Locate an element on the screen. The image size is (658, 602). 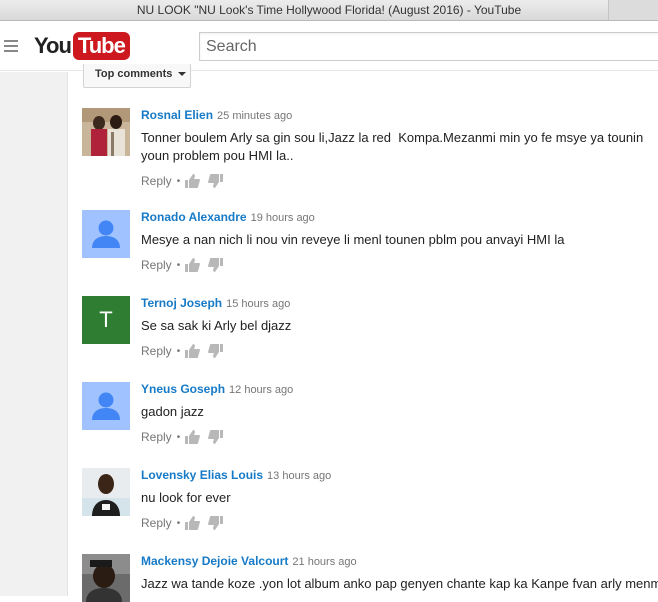
sort-comments-dropdown: Top comments is located at coordinates (137, 76).